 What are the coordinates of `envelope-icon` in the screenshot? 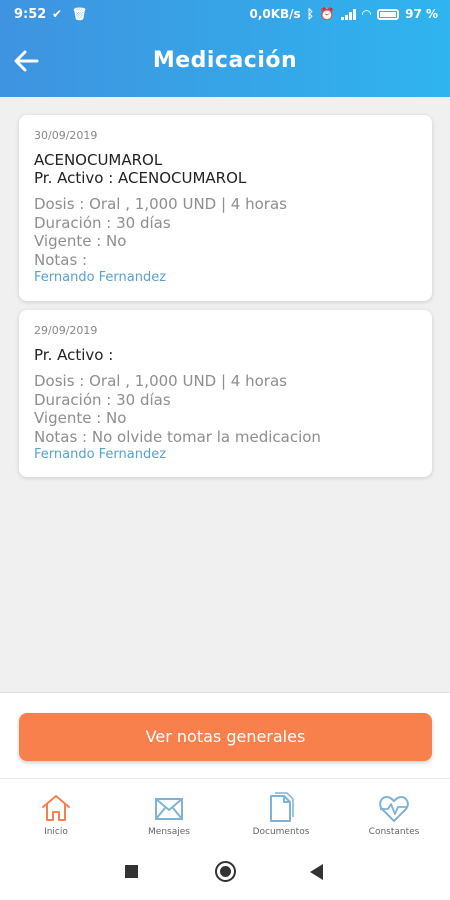 It's located at (169, 809).